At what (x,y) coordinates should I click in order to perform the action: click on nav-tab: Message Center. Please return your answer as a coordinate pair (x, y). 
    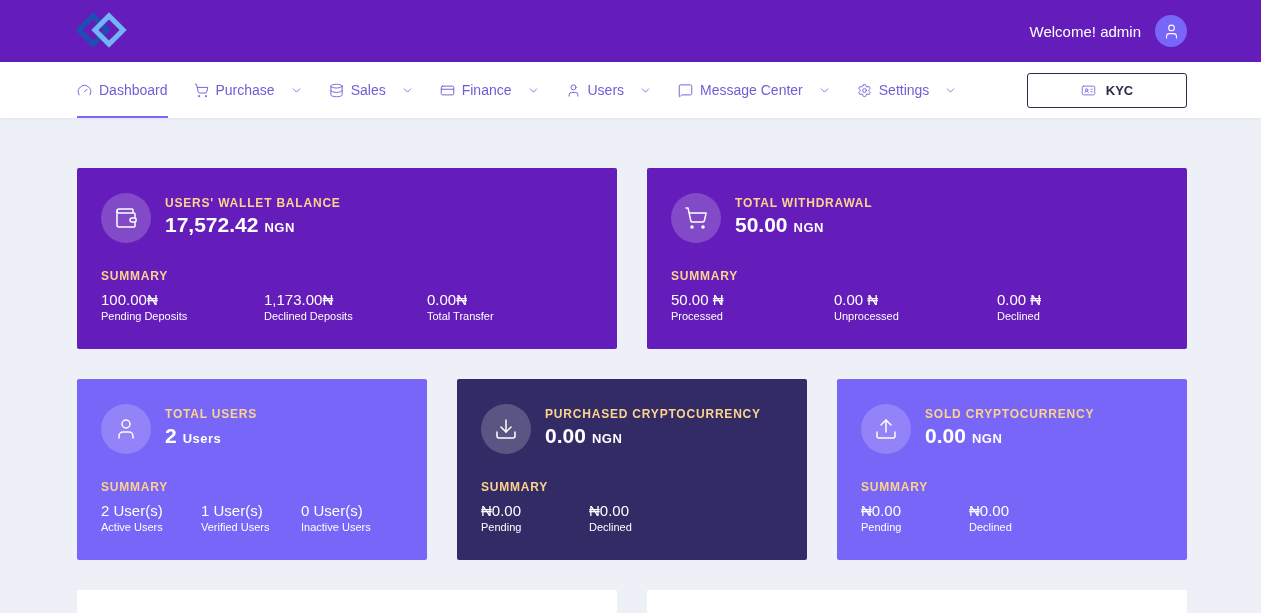
    Looking at the image, I should click on (754, 90).